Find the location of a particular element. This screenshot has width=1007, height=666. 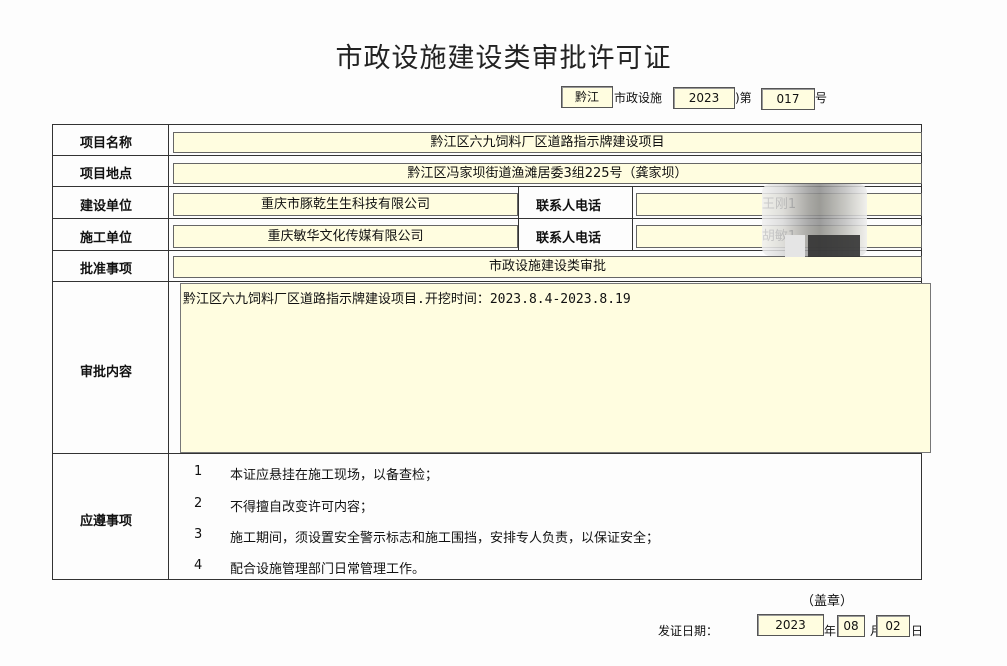

number-text-1: 市政设施 is located at coordinates (638, 98).